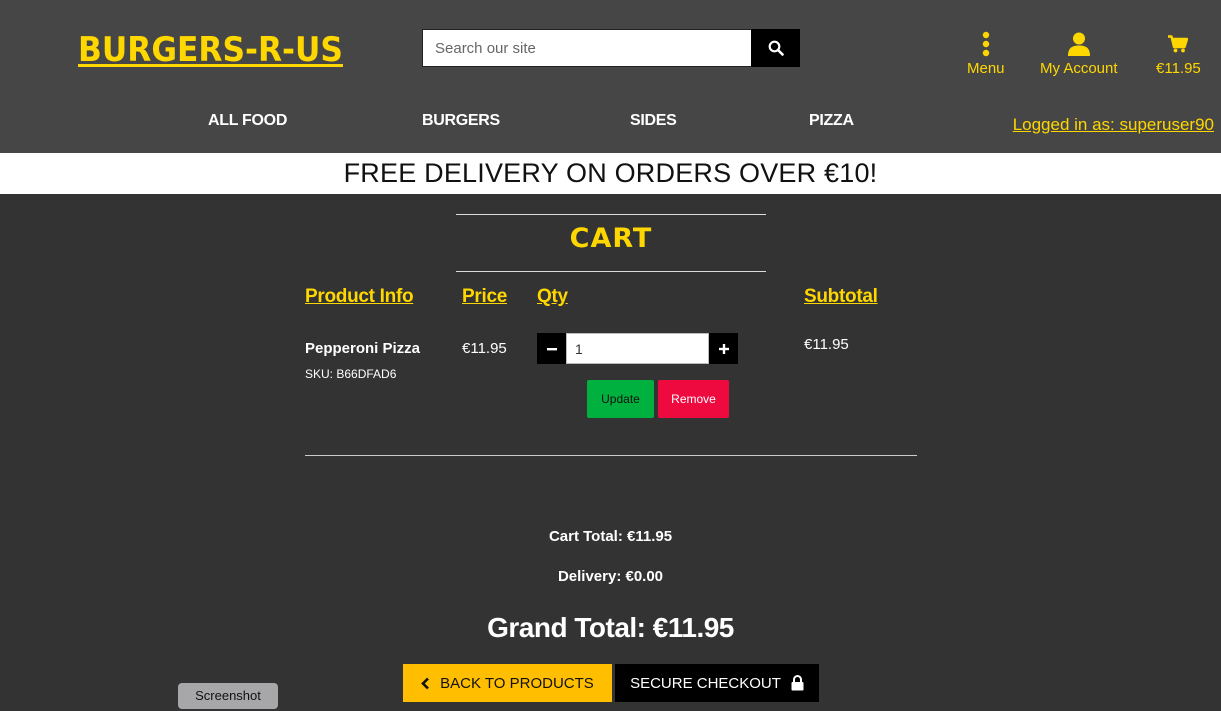  What do you see at coordinates (841, 297) in the screenshot?
I see `header-subtotal: Subtotal` at bounding box center [841, 297].